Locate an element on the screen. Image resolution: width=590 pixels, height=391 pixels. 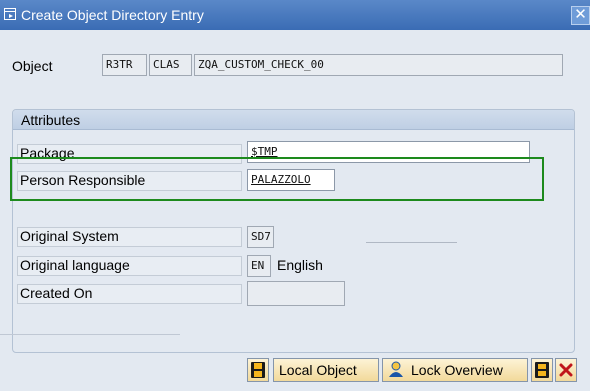
lock-overview-label: Lock Overview is located at coordinates (457, 370).